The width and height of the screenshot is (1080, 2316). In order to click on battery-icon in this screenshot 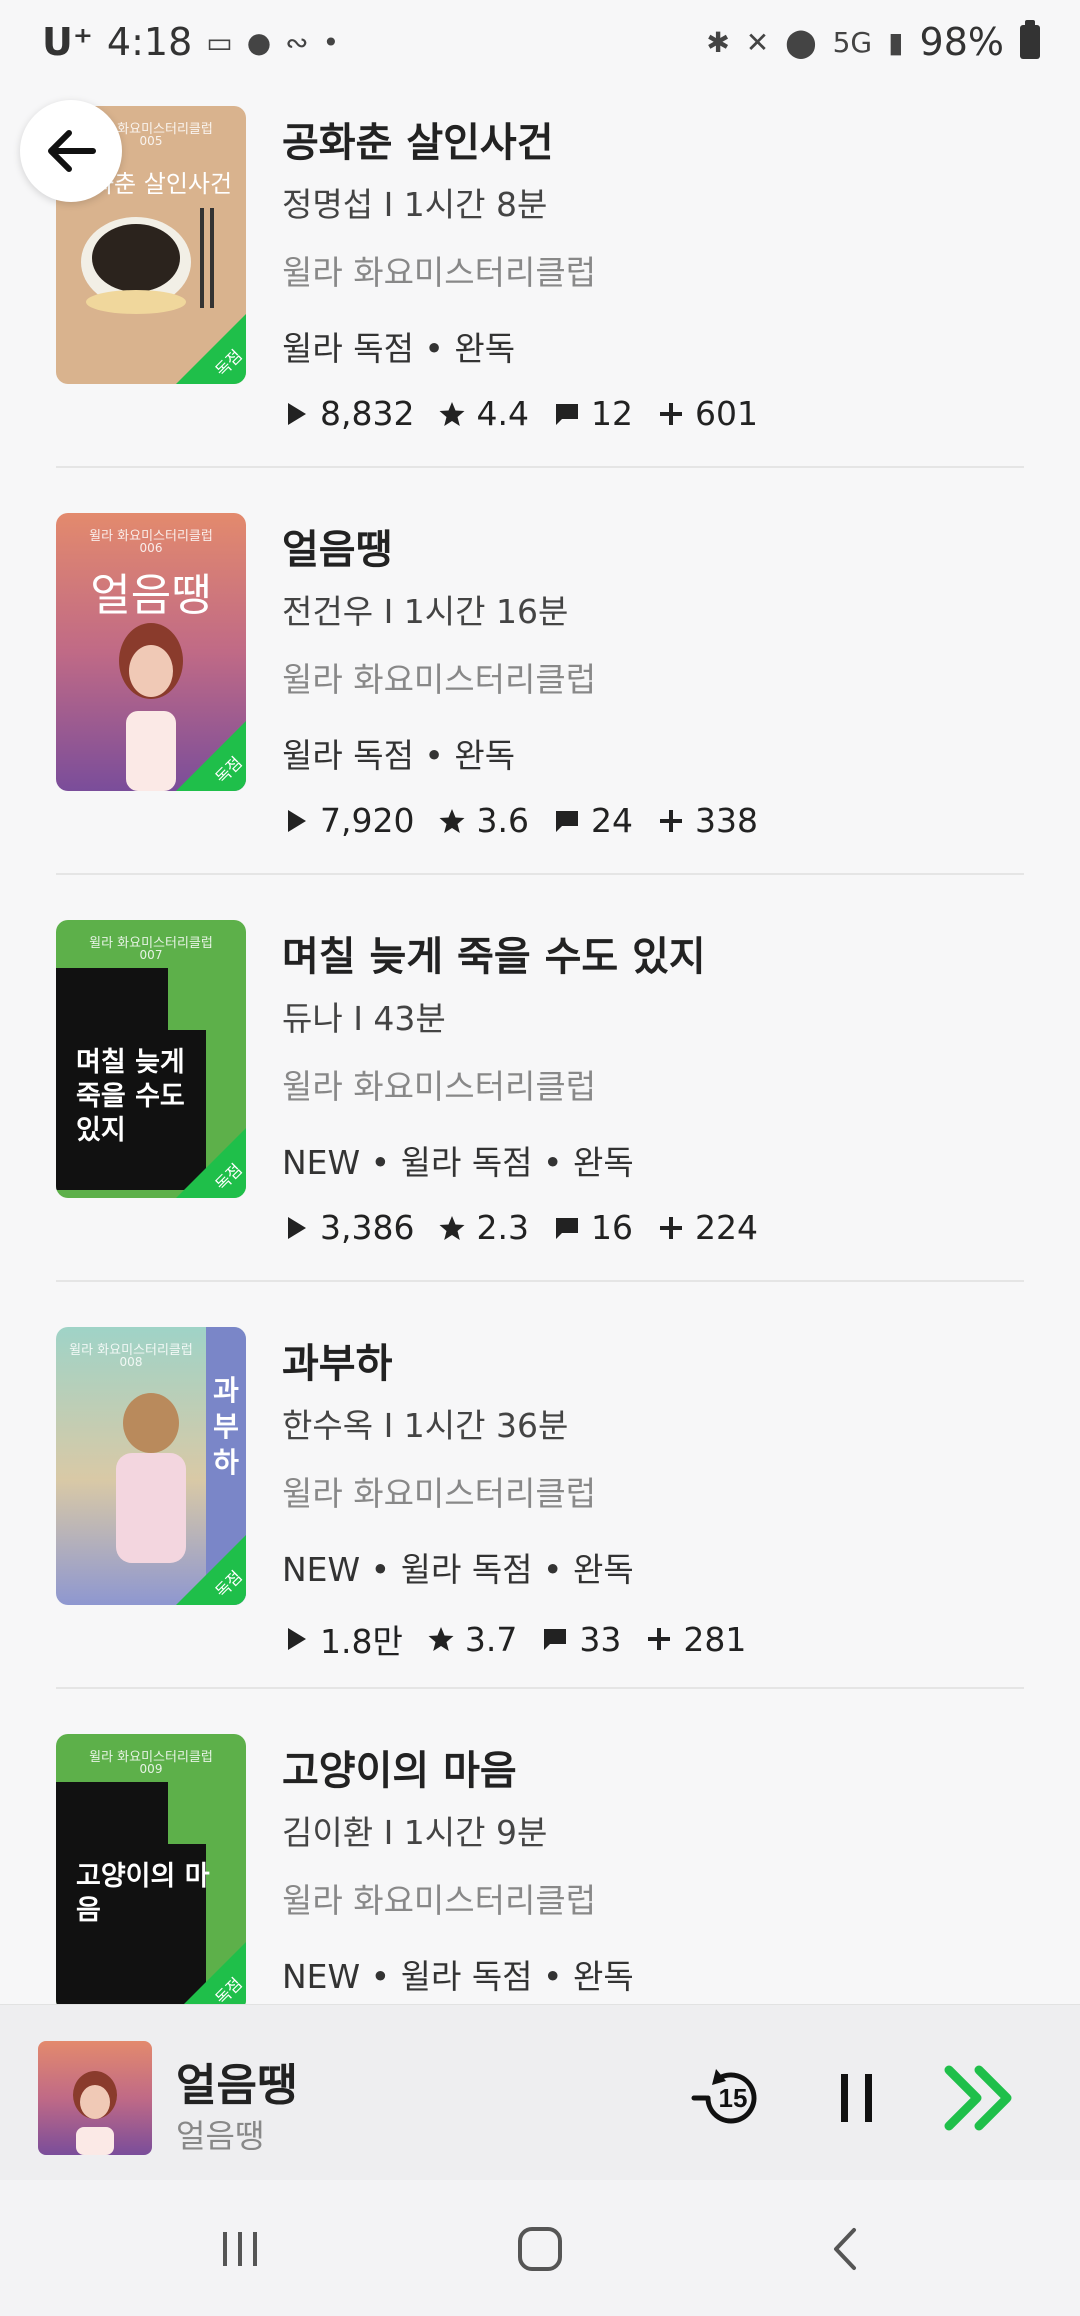, I will do `click(1030, 39)`.